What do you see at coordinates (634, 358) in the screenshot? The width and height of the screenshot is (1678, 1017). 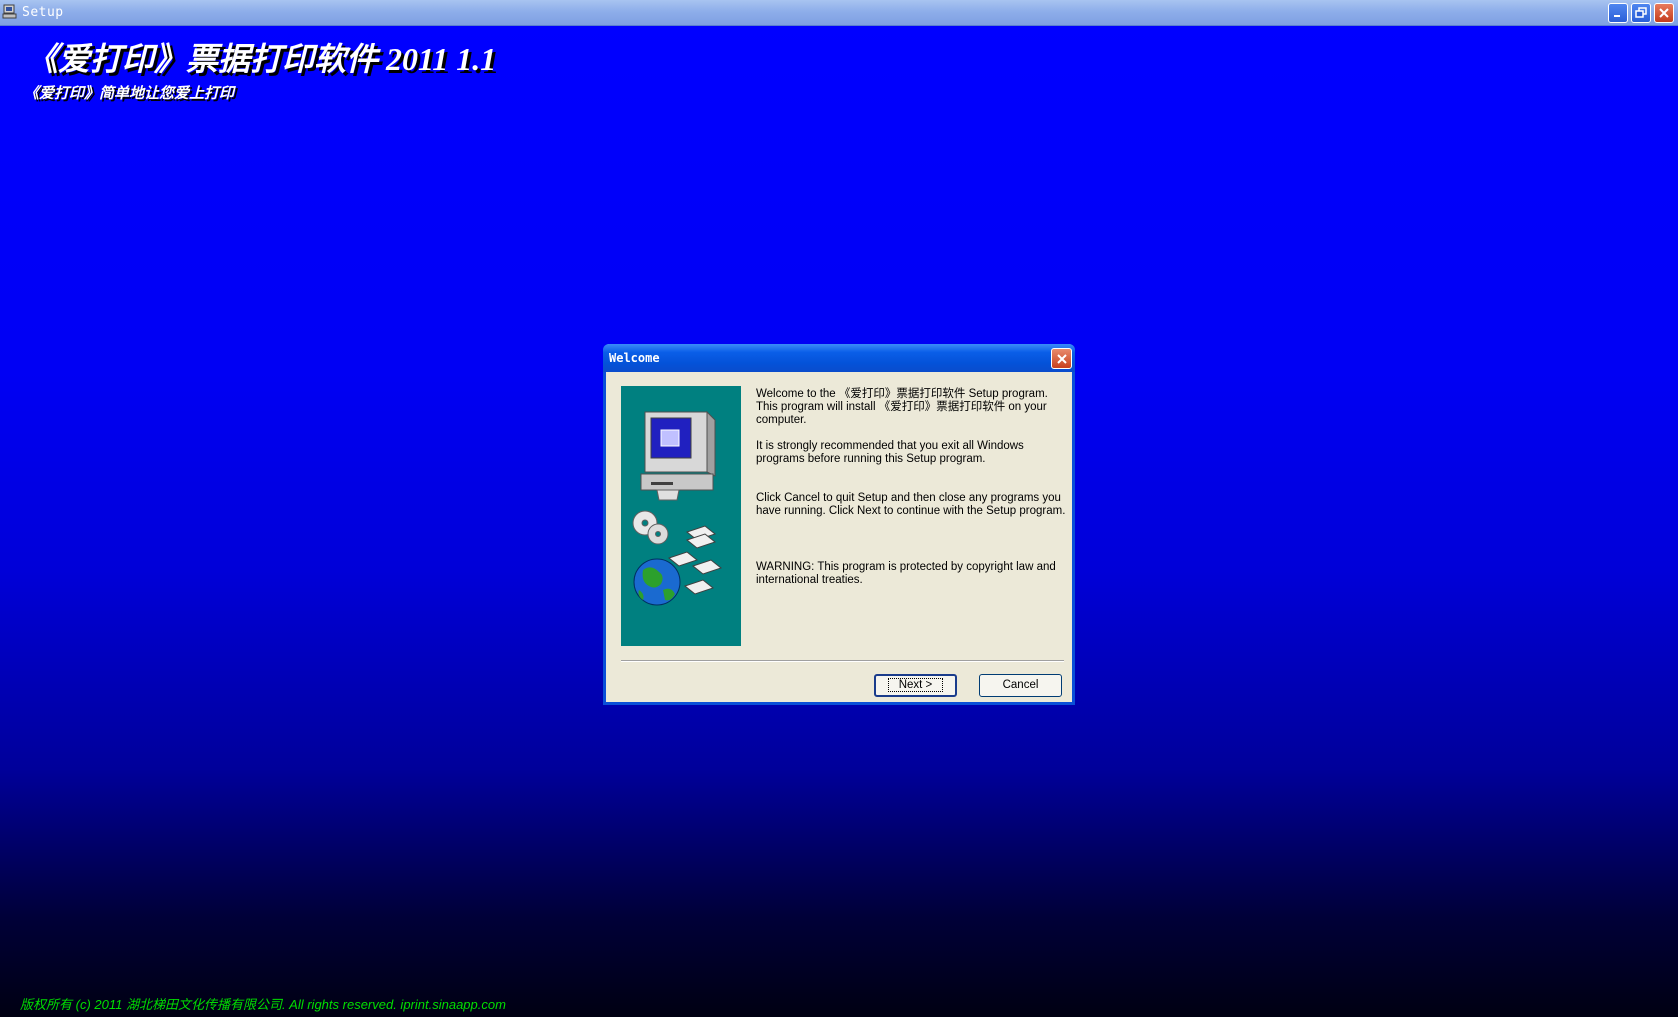 I see `dialog-title: Welcome` at bounding box center [634, 358].